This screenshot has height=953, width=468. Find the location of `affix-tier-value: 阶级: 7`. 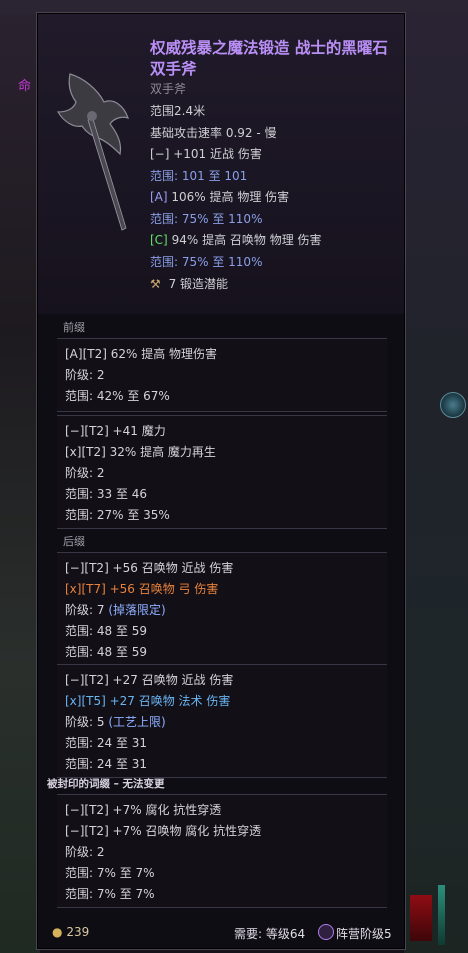

affix-tier-value: 阶级: 7 is located at coordinates (85, 610).